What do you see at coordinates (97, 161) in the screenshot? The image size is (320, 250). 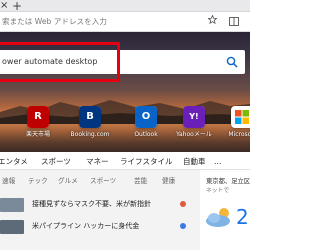 I see `category-money: マネー` at bounding box center [97, 161].